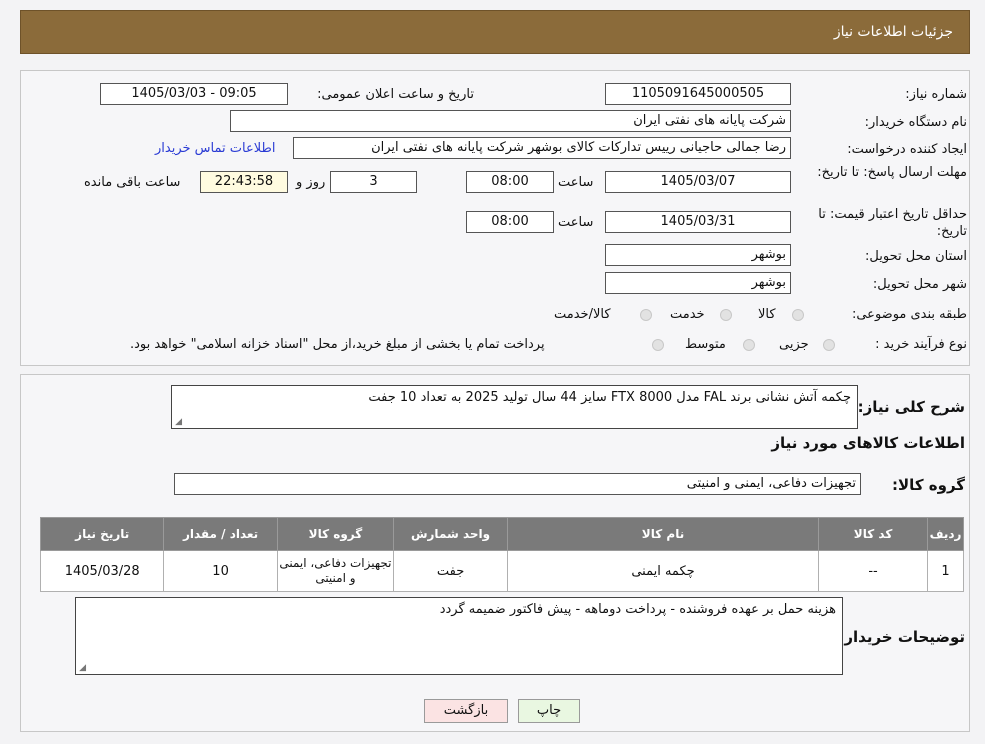 Image resolution: width=985 pixels, height=744 pixels. What do you see at coordinates (373, 182) in the screenshot?
I see `days-field: 3` at bounding box center [373, 182].